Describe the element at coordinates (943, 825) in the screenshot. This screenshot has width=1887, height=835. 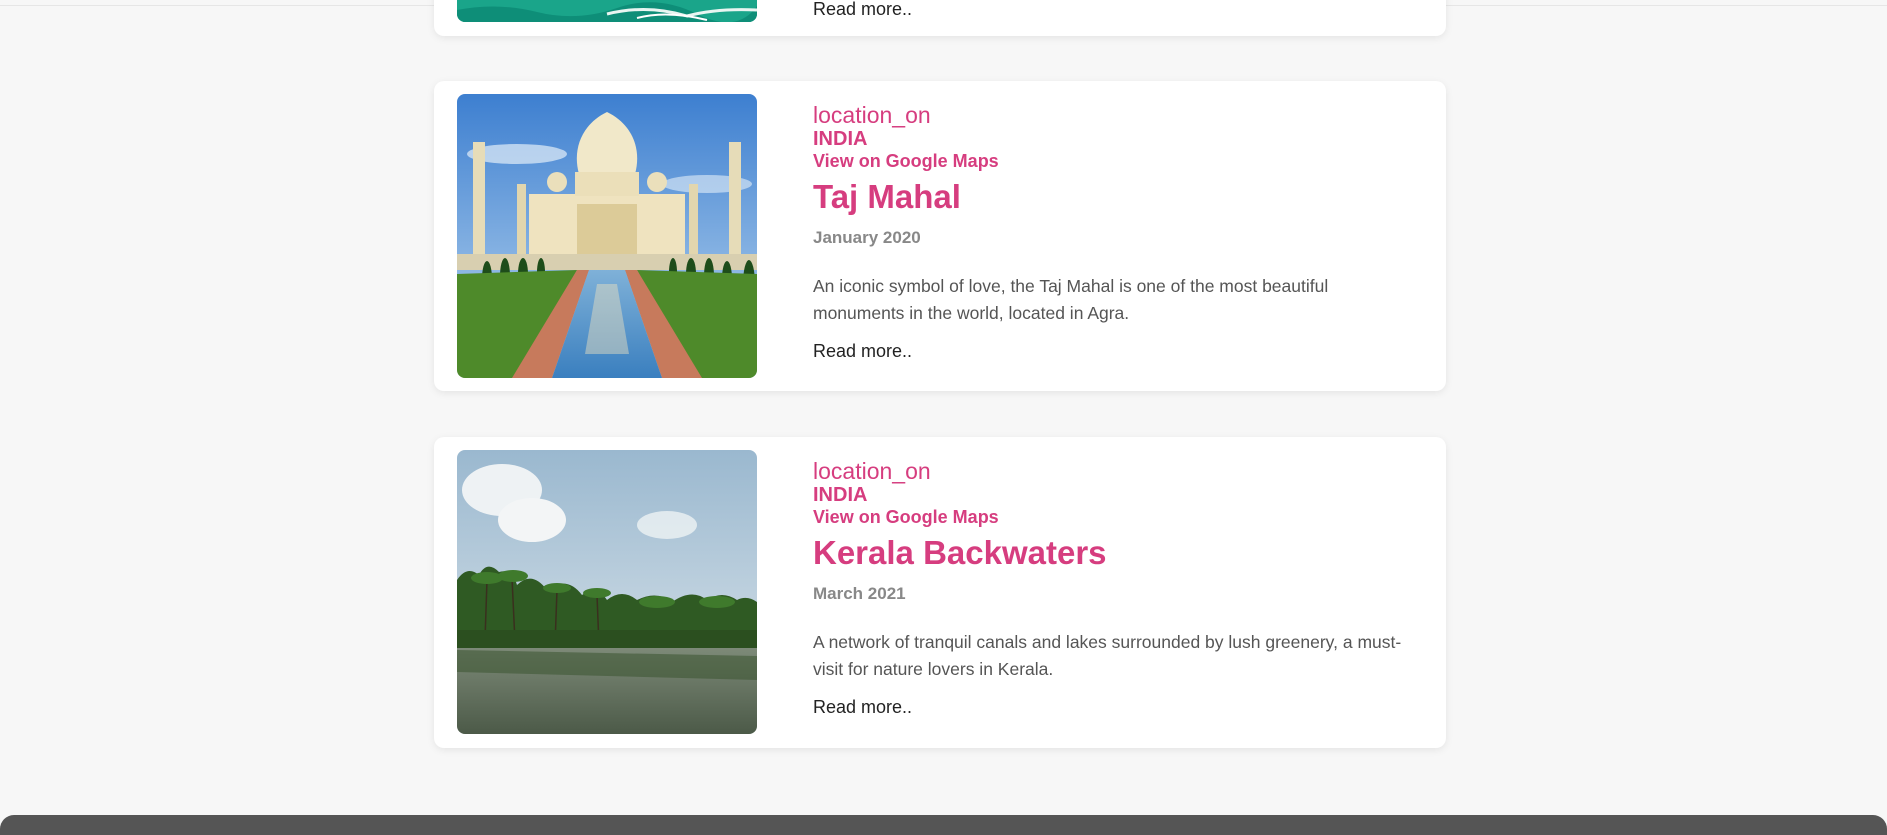
I see `footer` at that location.